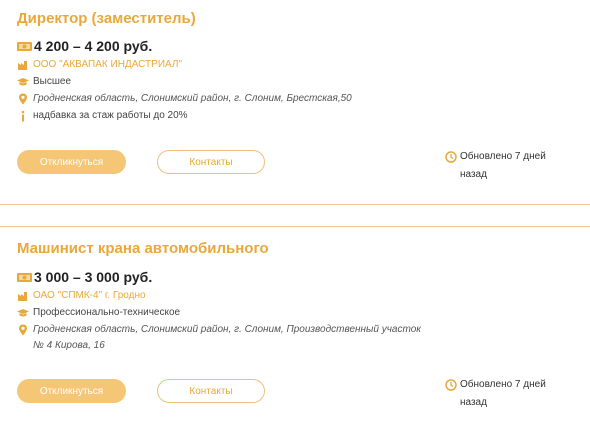  Describe the element at coordinates (93, 46) in the screenshot. I see `salary: 4 200 – 4 200 руб.` at that location.